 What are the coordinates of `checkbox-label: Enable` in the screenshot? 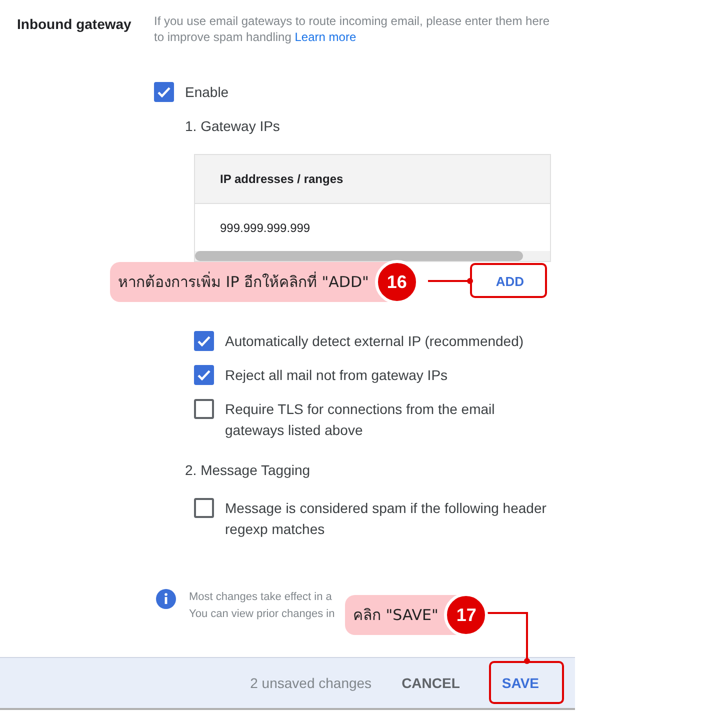 It's located at (207, 92).